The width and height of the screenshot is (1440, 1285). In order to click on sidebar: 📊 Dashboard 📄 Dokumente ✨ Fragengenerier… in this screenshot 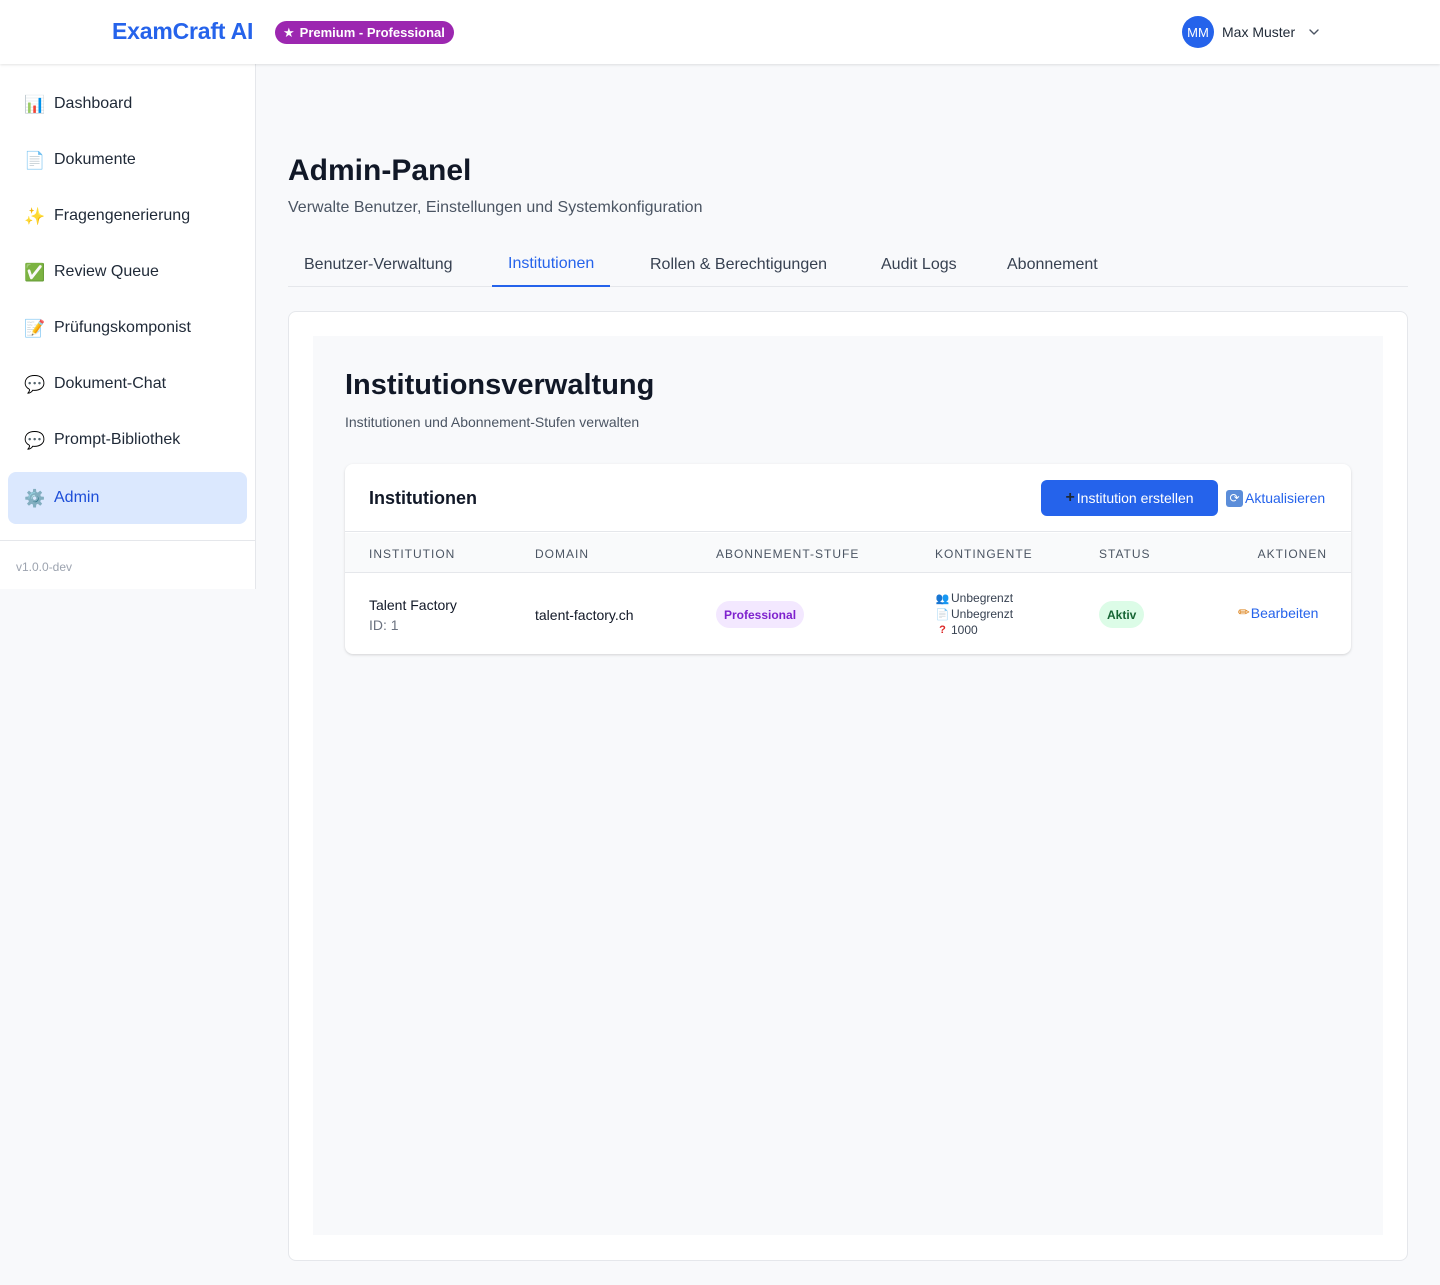, I will do `click(128, 326)`.